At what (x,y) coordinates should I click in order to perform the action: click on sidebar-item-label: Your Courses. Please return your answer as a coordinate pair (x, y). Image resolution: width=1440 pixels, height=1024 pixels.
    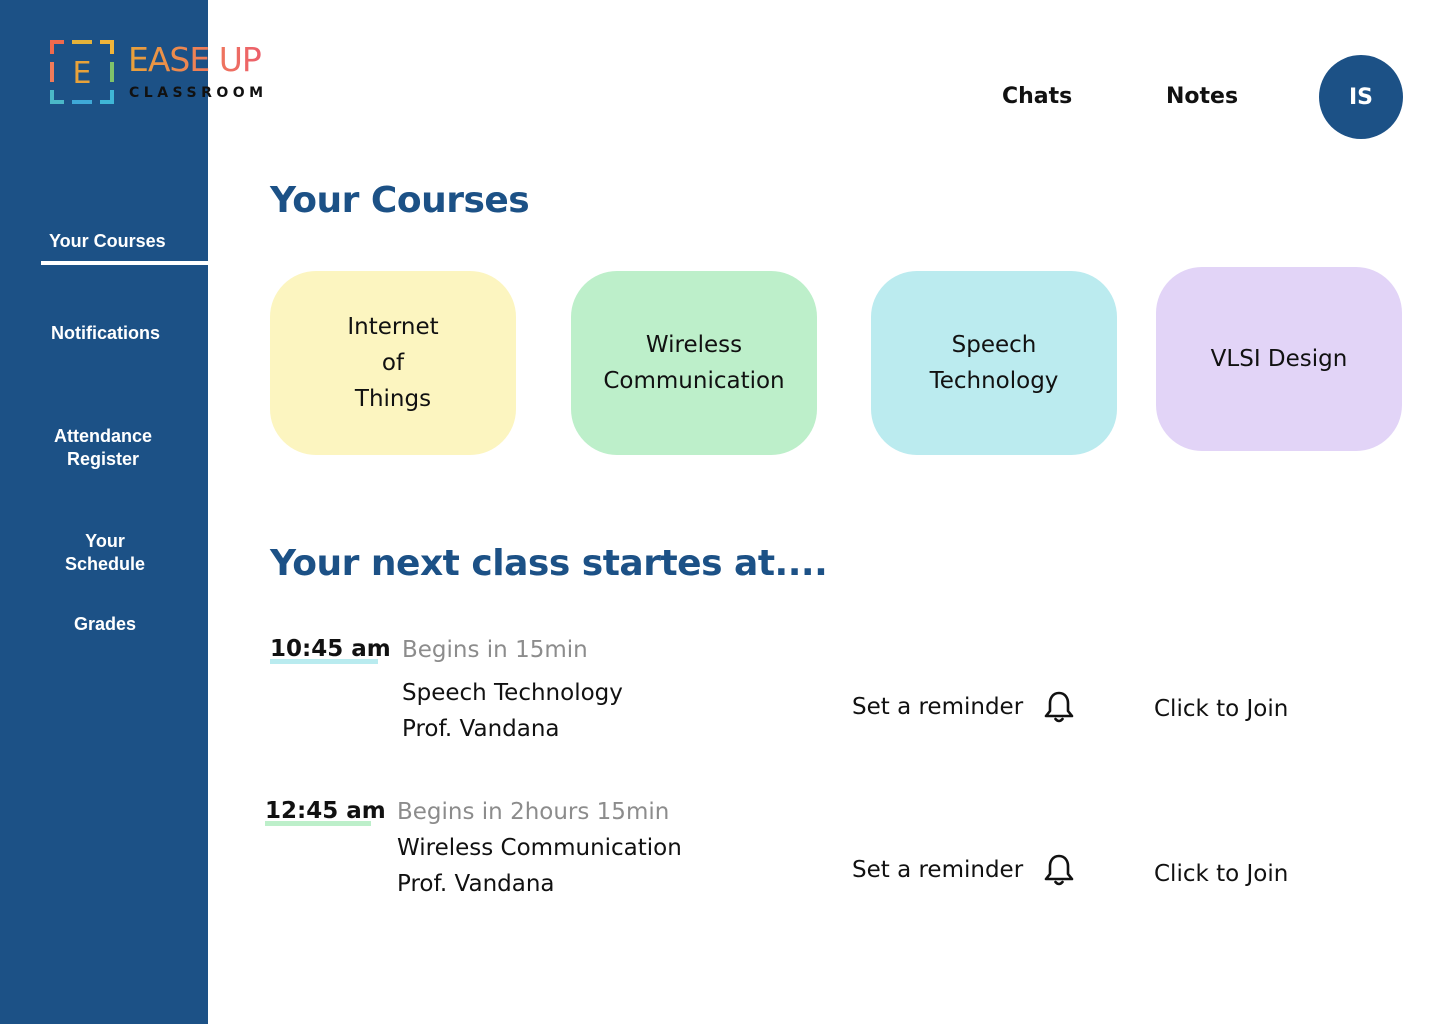
    Looking at the image, I should click on (107, 241).